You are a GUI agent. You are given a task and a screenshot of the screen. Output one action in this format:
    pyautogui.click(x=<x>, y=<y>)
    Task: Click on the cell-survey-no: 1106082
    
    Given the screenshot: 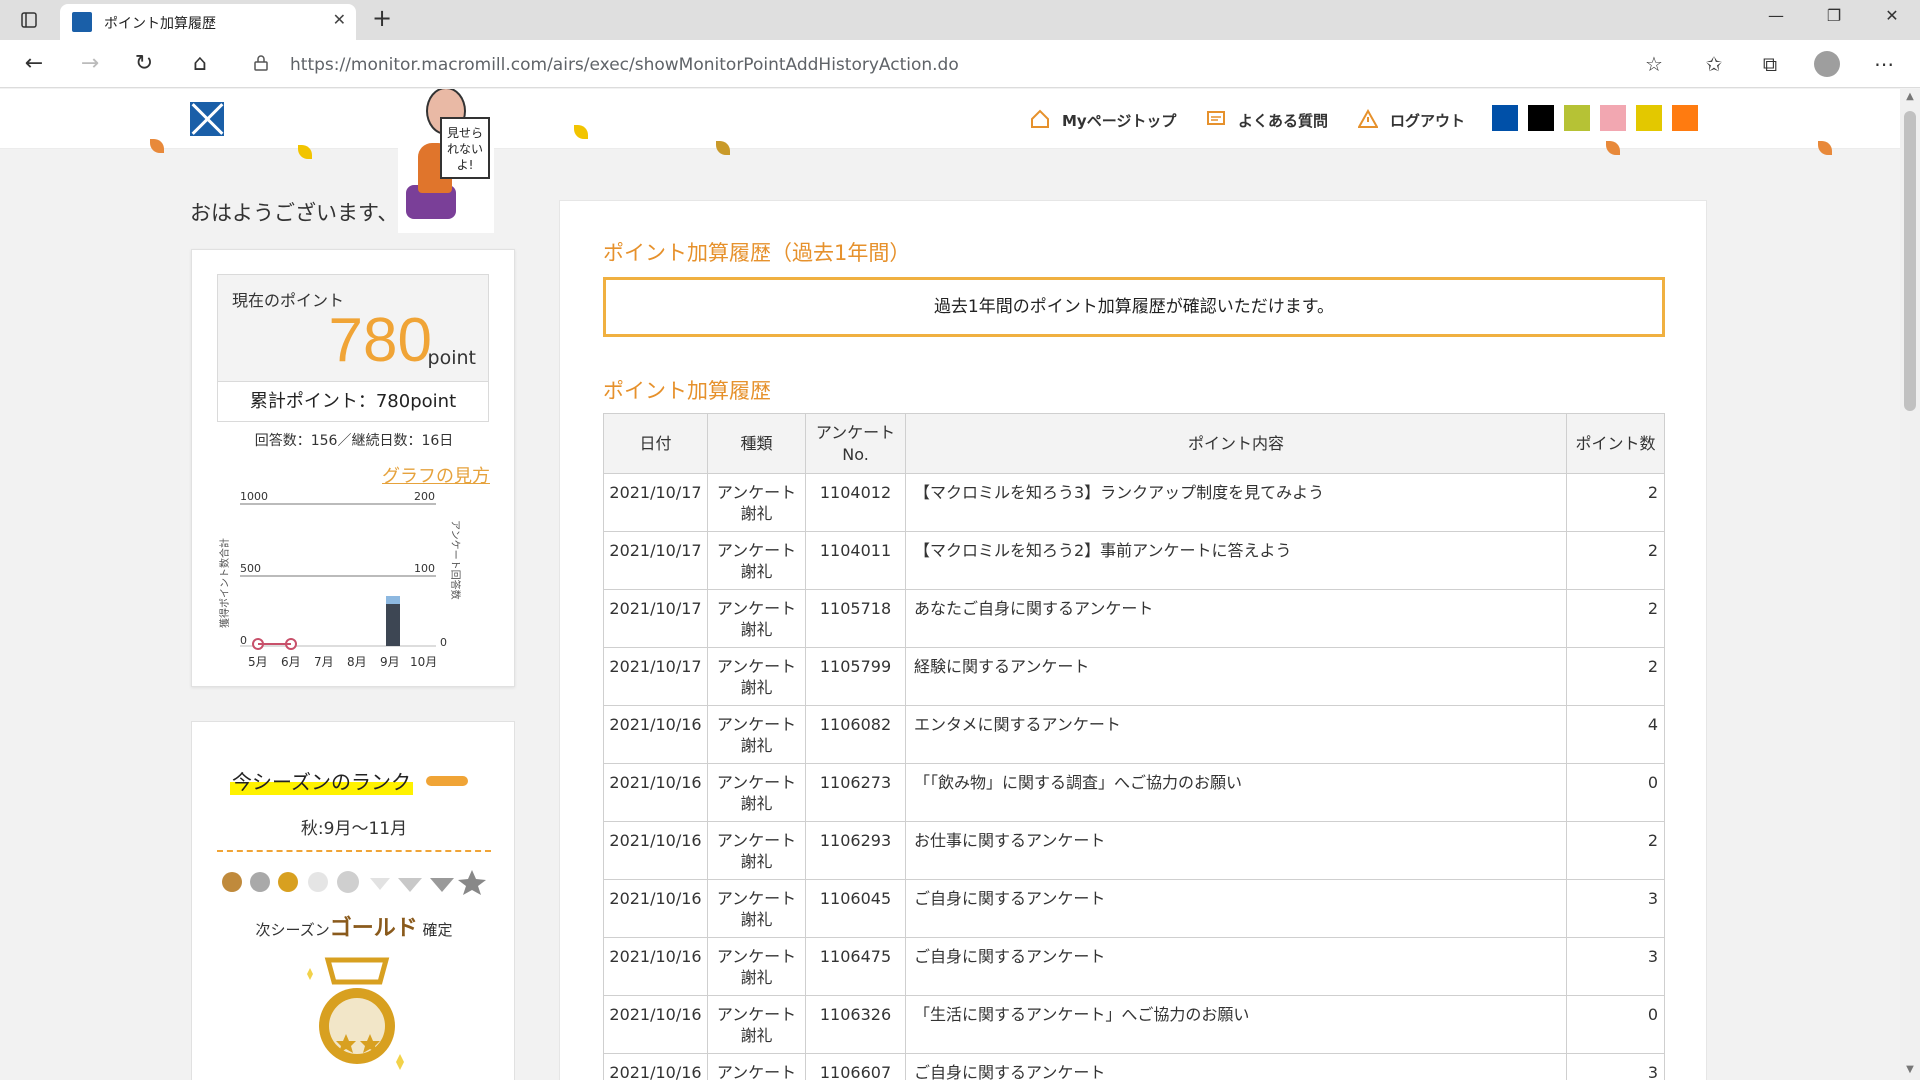 What is the action you would take?
    pyautogui.click(x=855, y=734)
    